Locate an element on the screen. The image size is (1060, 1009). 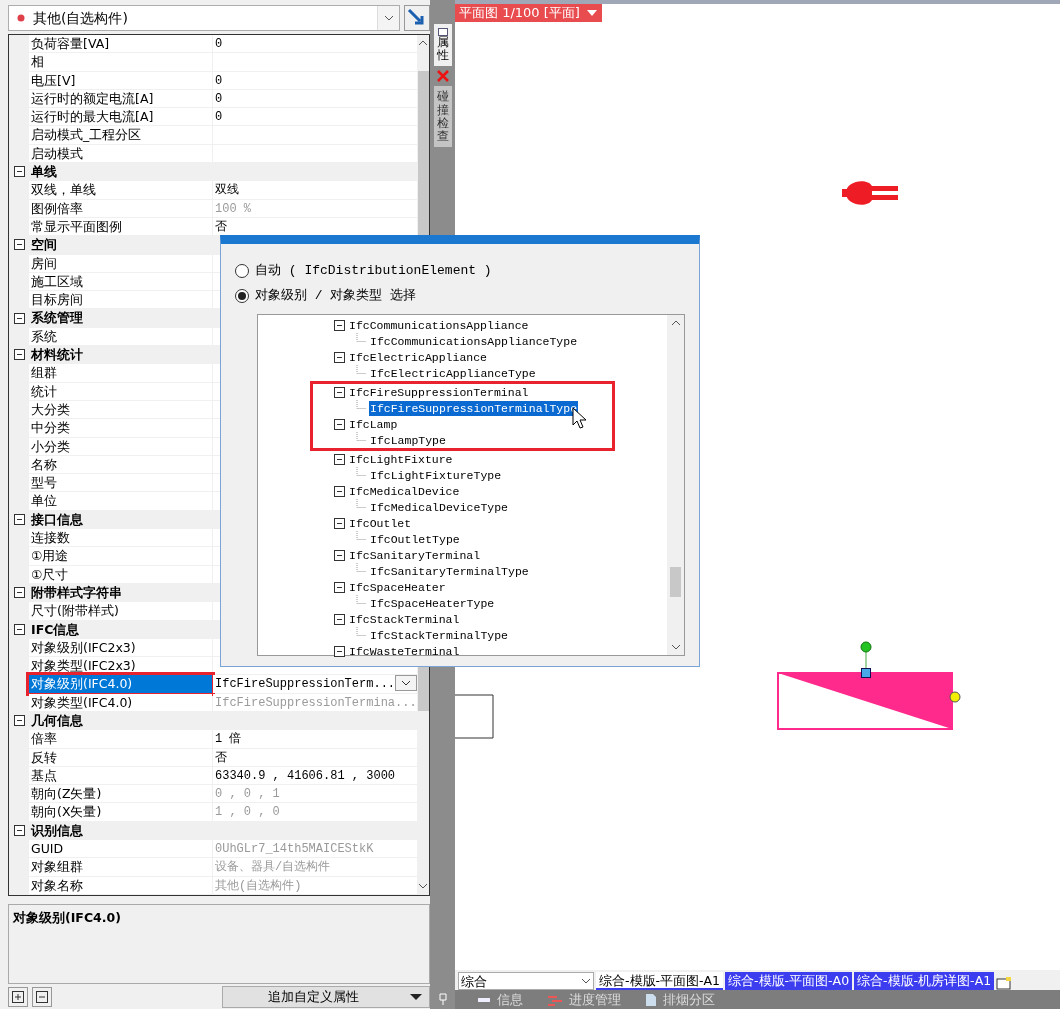
description-title: 对象级别(IFC4.0) is located at coordinates (67, 917).